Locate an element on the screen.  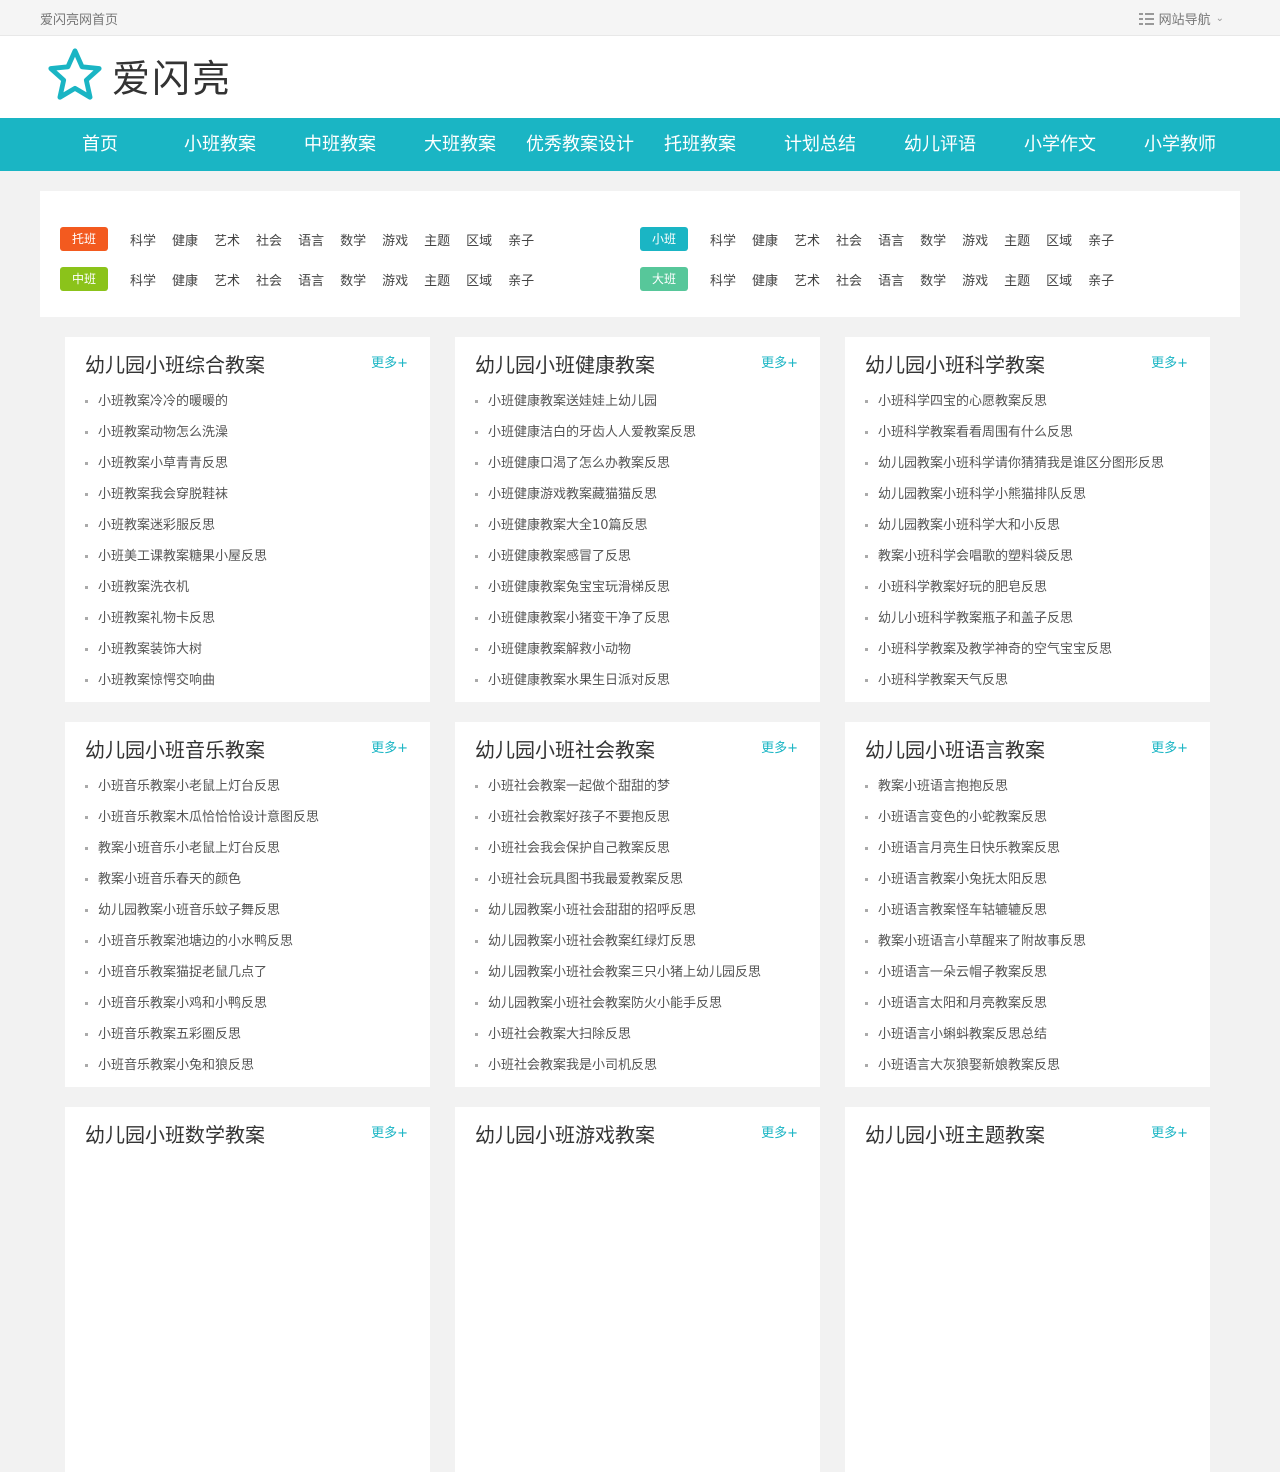
nav-item: 小学教师 is located at coordinates (1180, 144).